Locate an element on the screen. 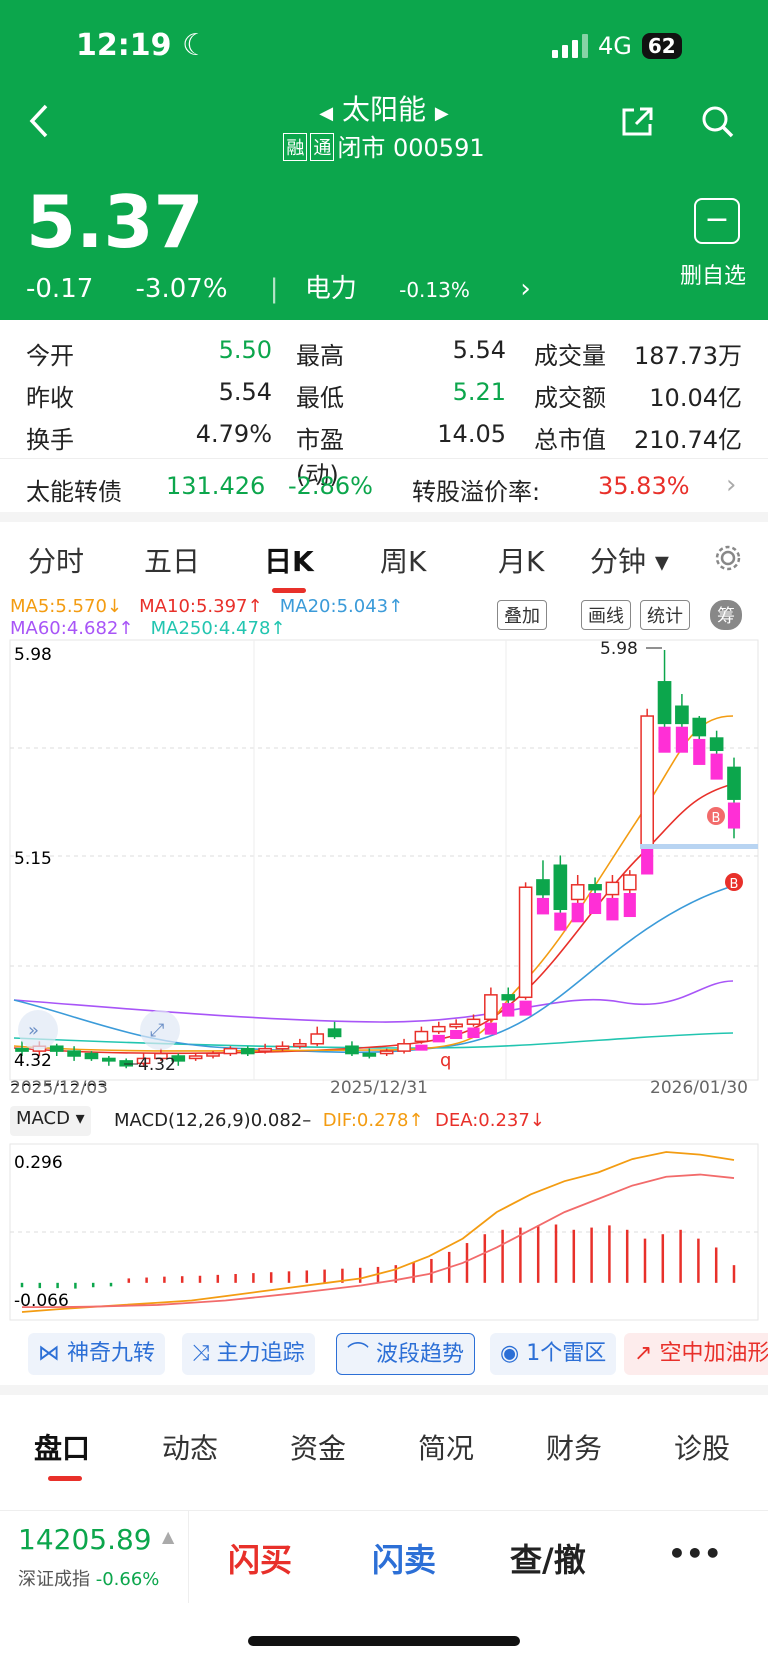 The height and width of the screenshot is (1662, 768). quick-buy-button: 闪买 is located at coordinates (260, 1558).